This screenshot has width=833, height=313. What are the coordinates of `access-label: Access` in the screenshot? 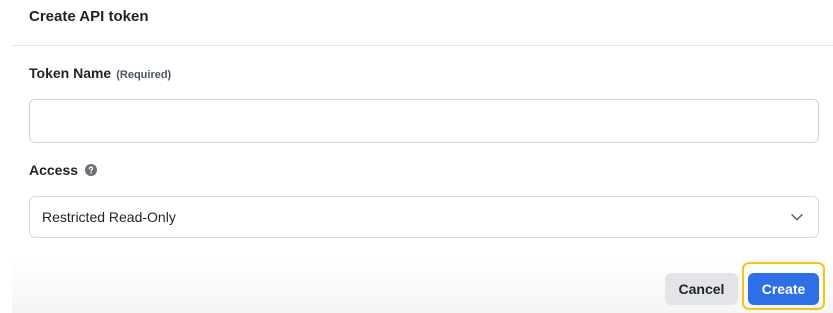 It's located at (63, 170).